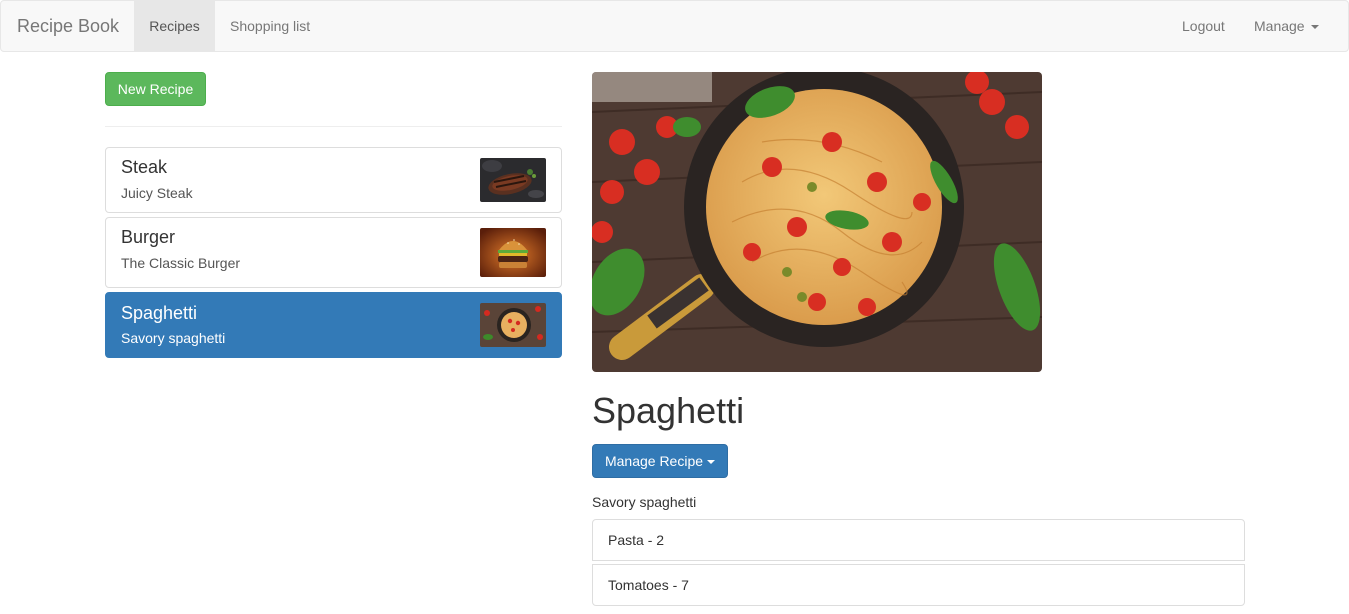 Image resolution: width=1349 pixels, height=614 pixels. I want to click on new-recipe-button: New Recipe, so click(155, 89).